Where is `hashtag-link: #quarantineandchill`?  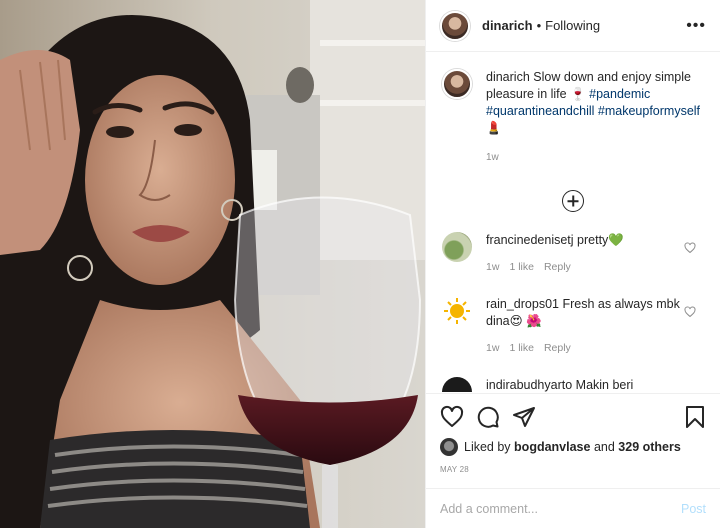 hashtag-link: #quarantineandchill is located at coordinates (540, 111).